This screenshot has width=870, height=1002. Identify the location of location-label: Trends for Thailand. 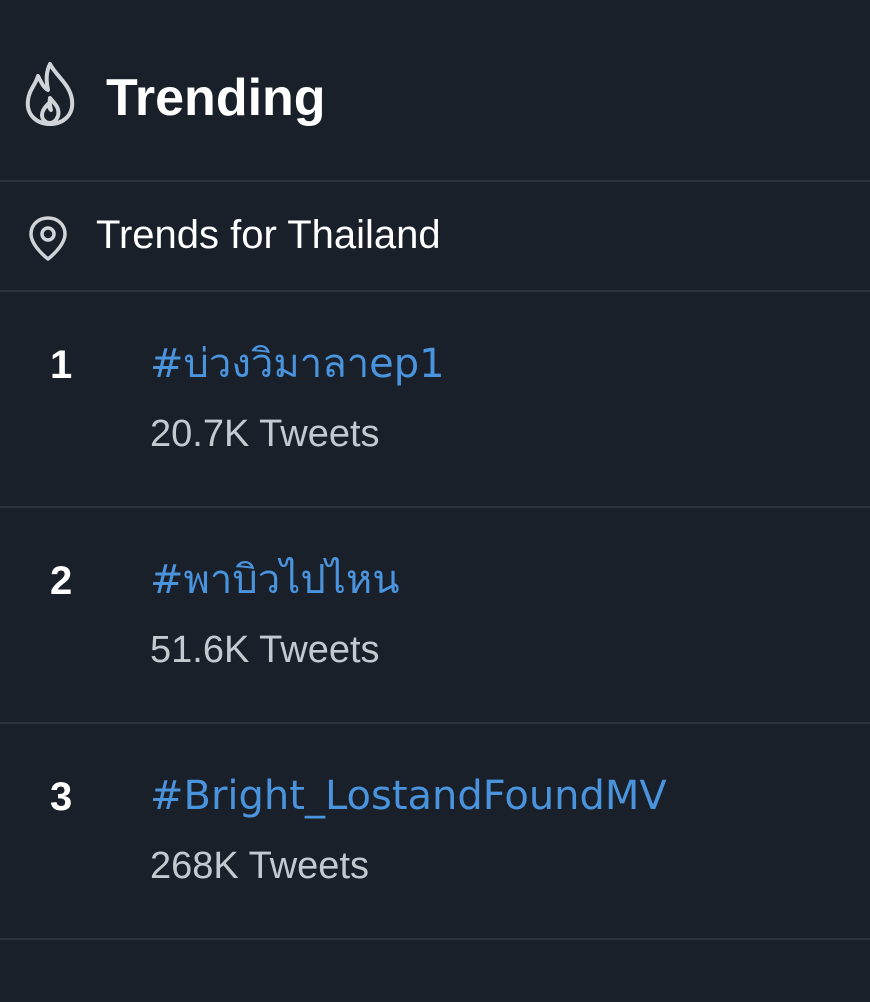
(268, 235).